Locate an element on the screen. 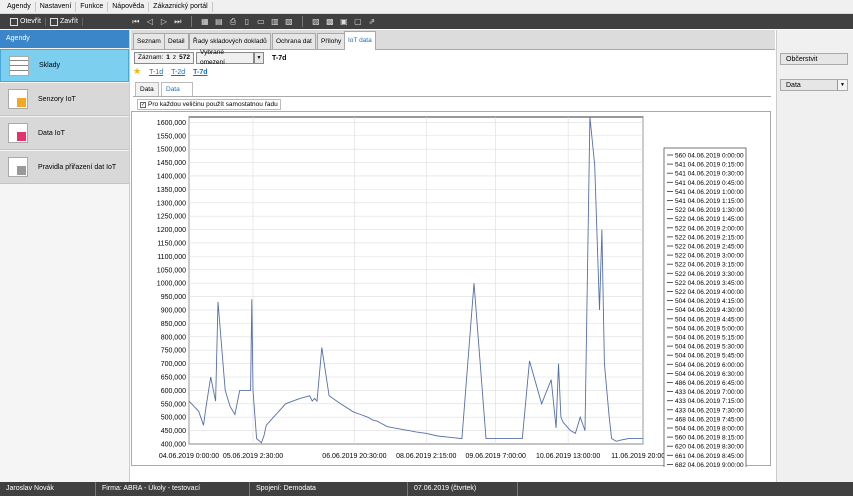 The height and width of the screenshot is (500, 853). legend-entry: 433 04.06.2019 7:00:00 is located at coordinates (709, 392).